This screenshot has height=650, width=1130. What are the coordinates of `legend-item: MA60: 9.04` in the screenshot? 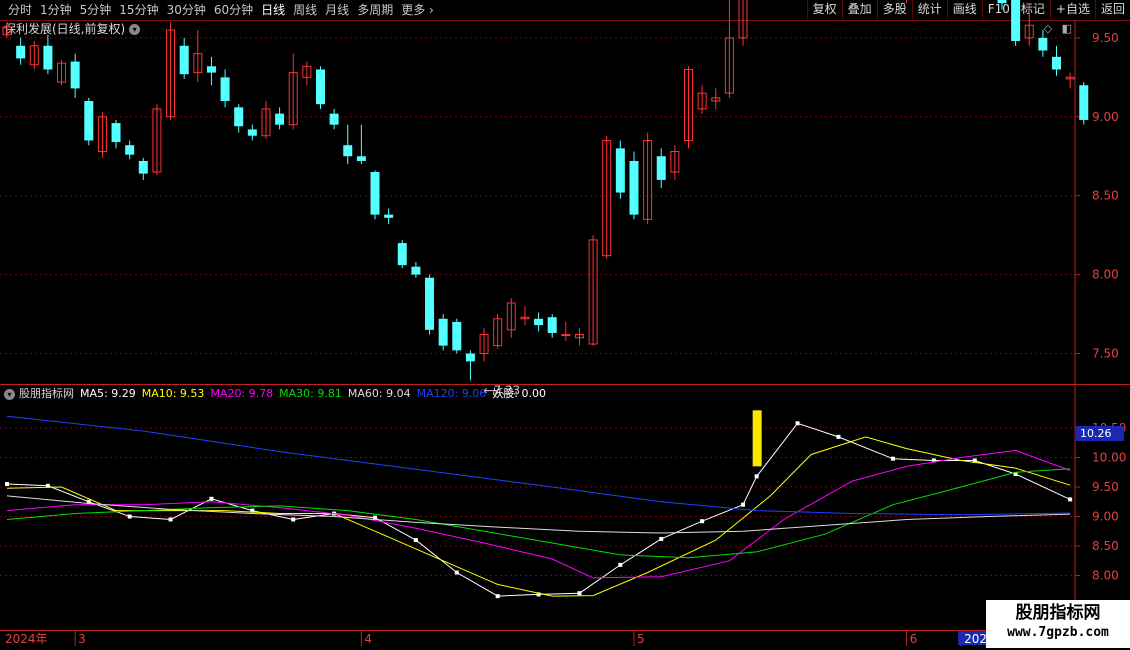 It's located at (379, 393).